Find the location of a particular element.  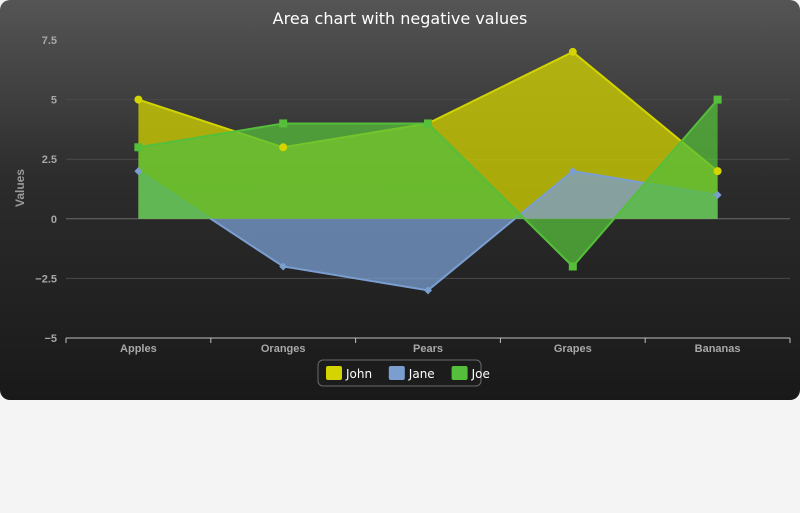

y-tick-label: 0 is located at coordinates (54, 220).